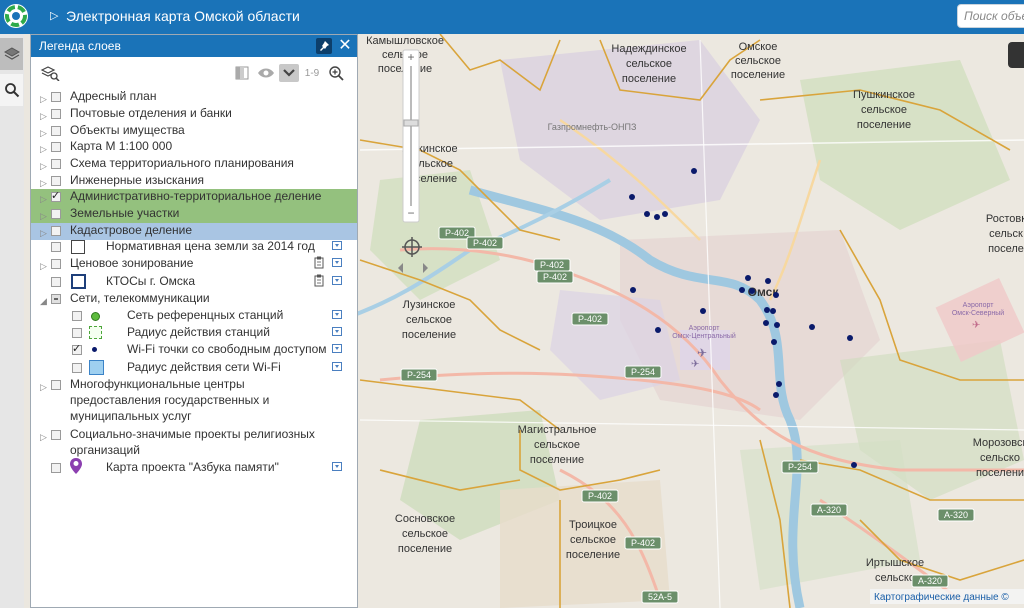  What do you see at coordinates (194, 247) in the screenshot?
I see `layer-row: Нормативная цена земли за 2014 год` at bounding box center [194, 247].